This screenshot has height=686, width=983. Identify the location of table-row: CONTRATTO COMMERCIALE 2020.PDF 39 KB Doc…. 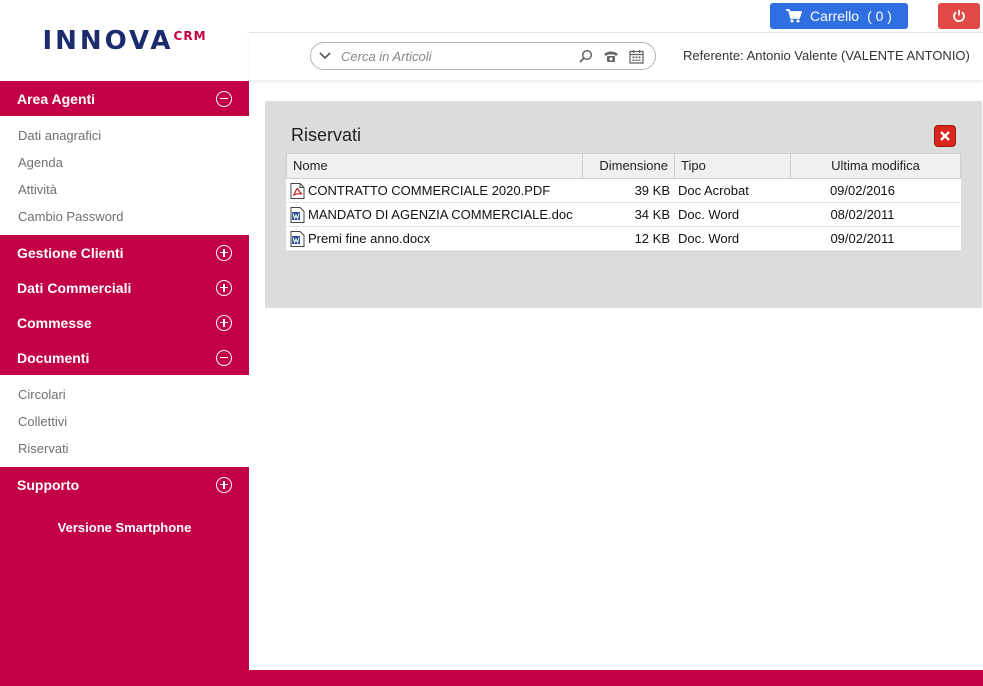
(623, 191).